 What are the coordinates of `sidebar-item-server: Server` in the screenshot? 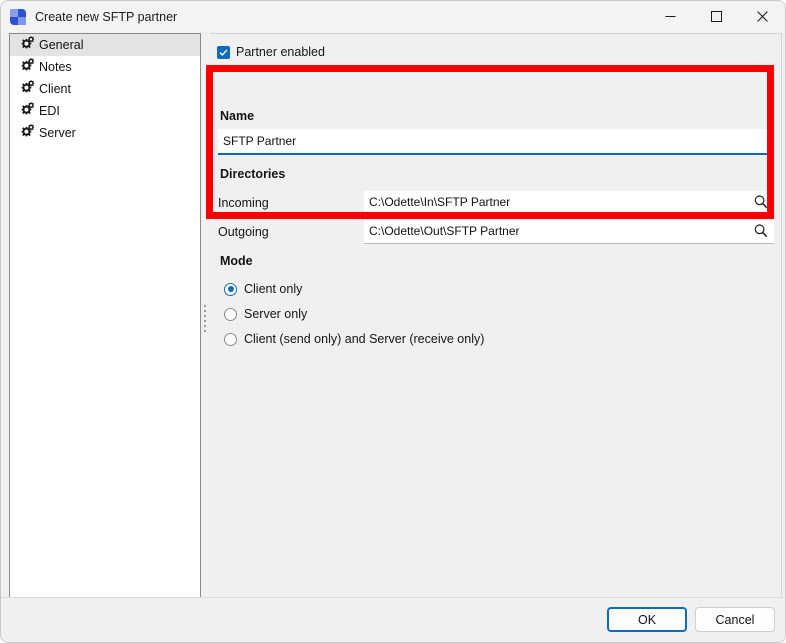 It's located at (105, 133).